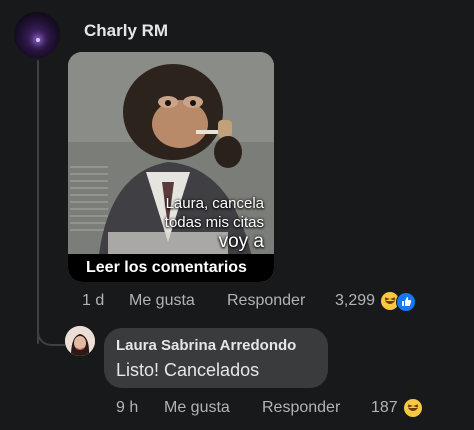 The image size is (474, 430). I want to click on haha-icon, so click(413, 408).